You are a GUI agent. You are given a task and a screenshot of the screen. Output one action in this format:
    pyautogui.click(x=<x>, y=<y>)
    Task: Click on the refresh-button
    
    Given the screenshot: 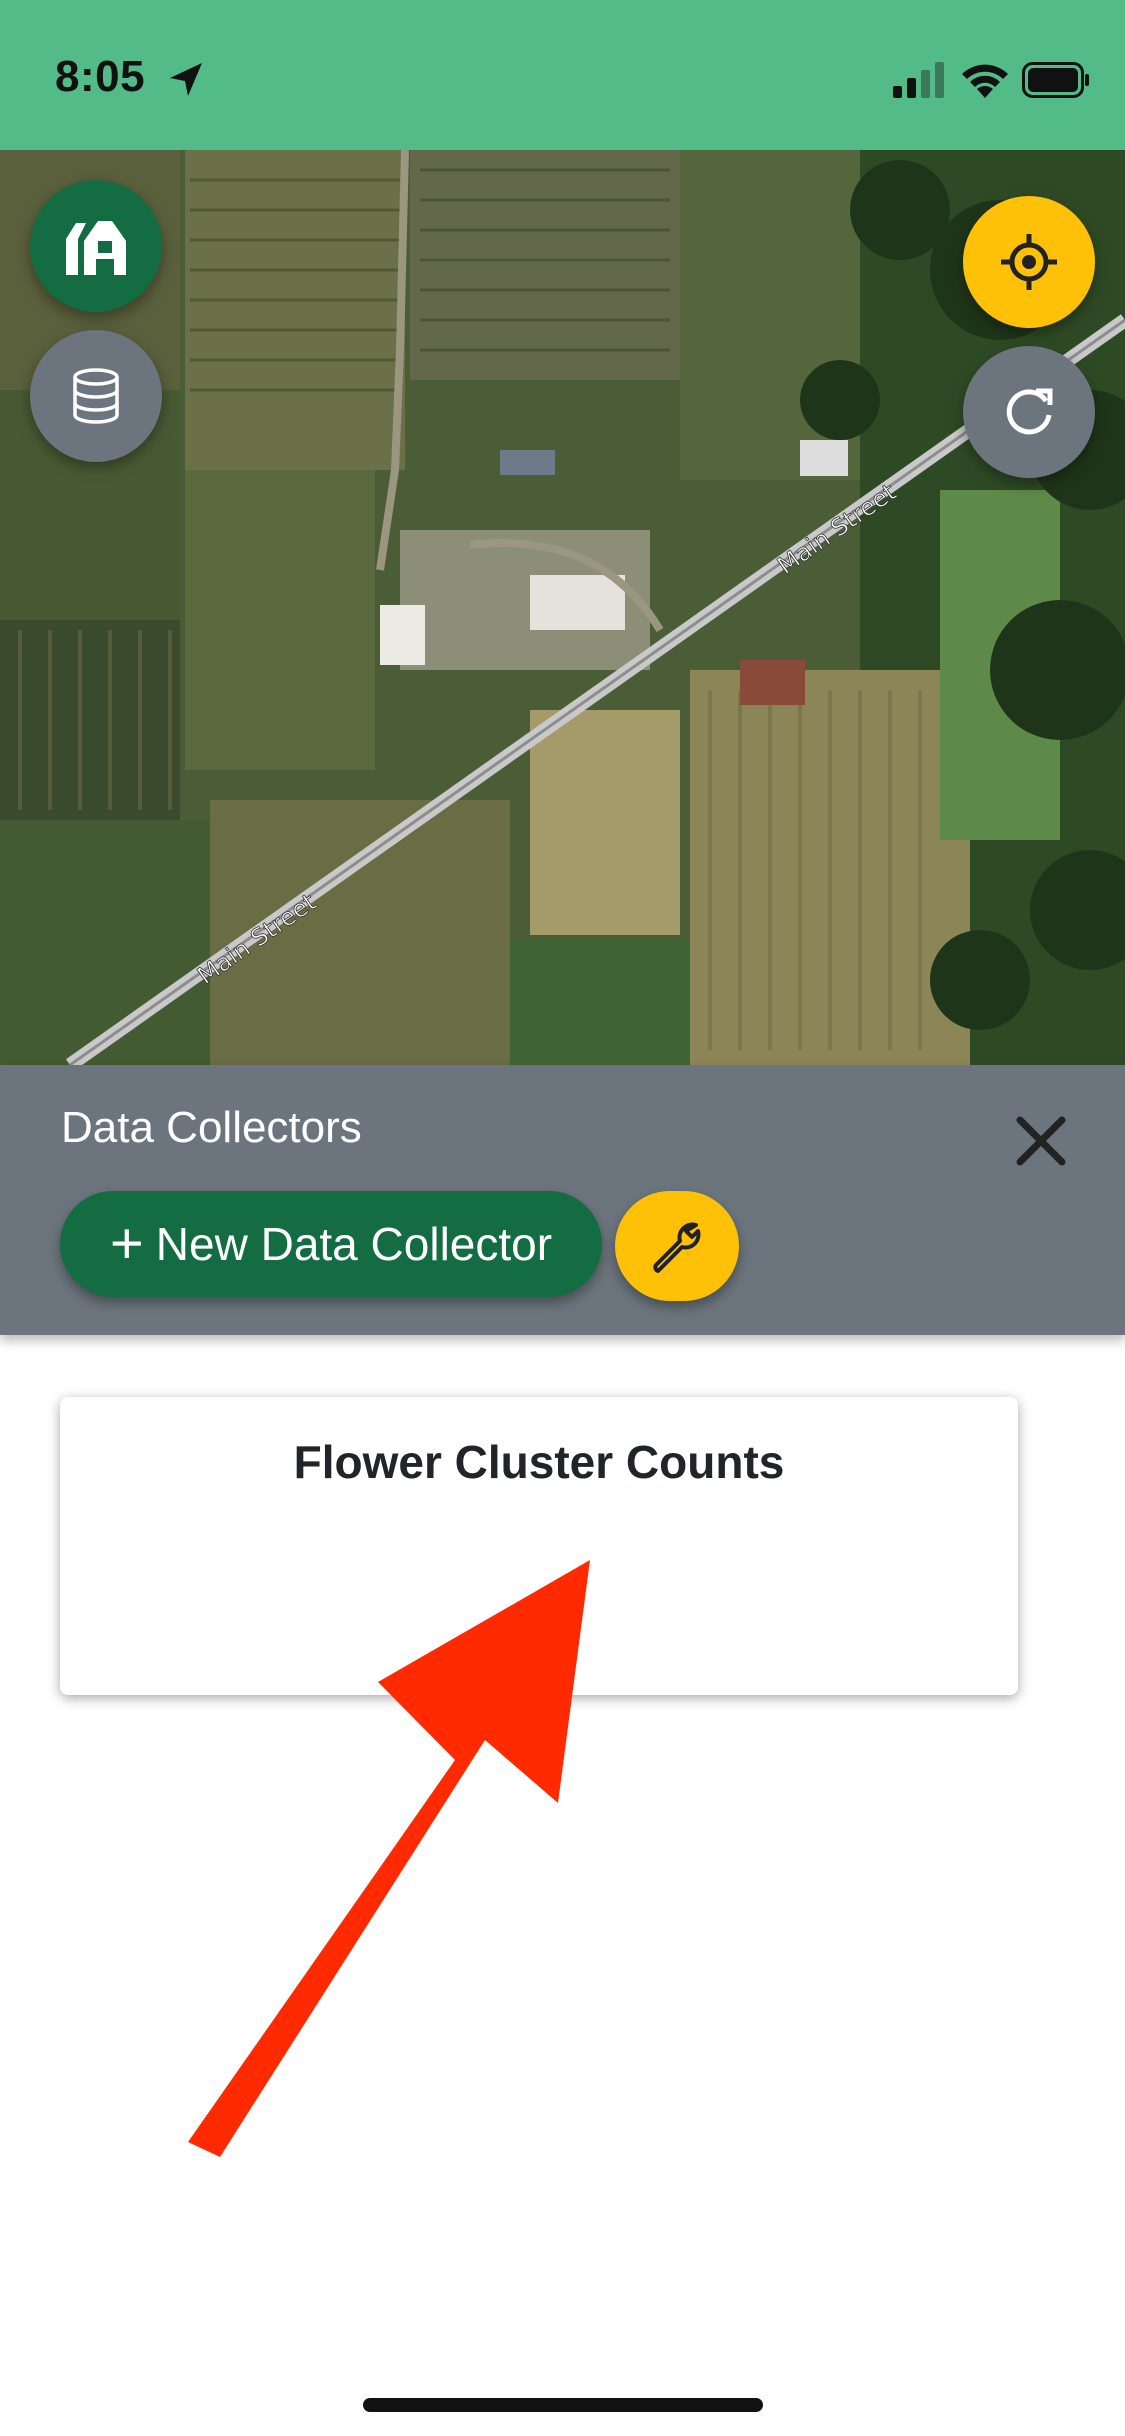 What is the action you would take?
    pyautogui.click(x=1029, y=412)
    